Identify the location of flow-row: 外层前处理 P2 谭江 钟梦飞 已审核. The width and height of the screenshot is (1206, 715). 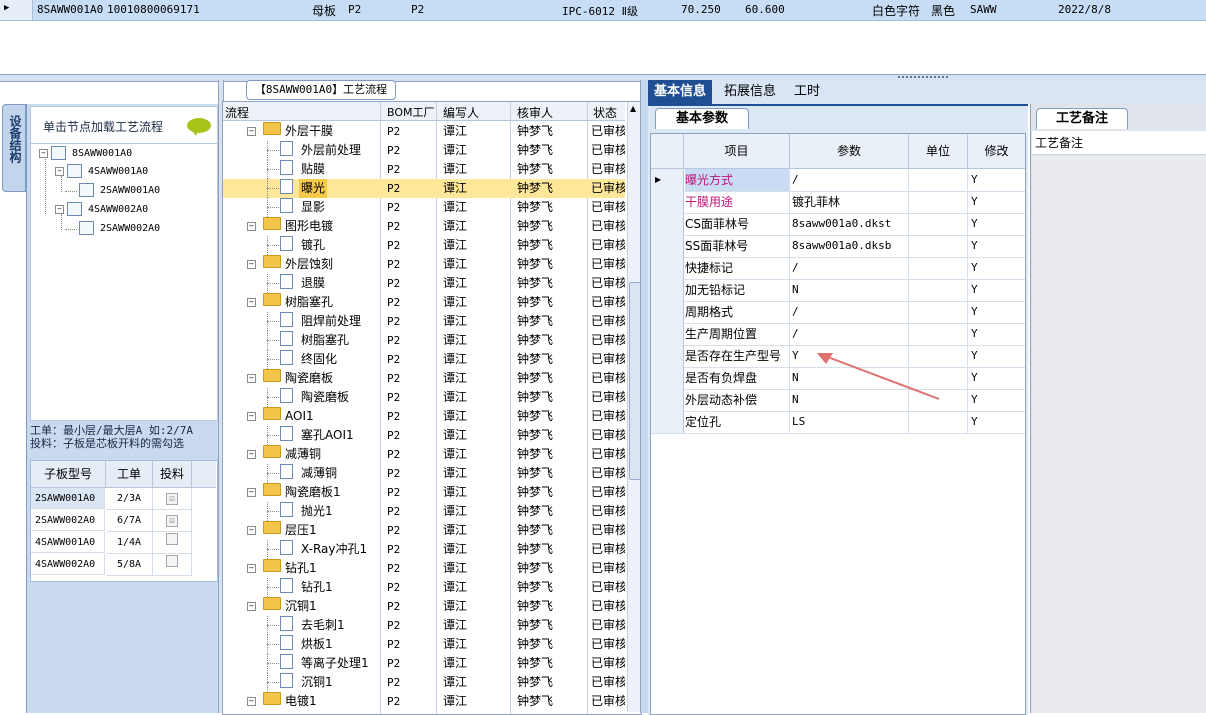
(424, 150).